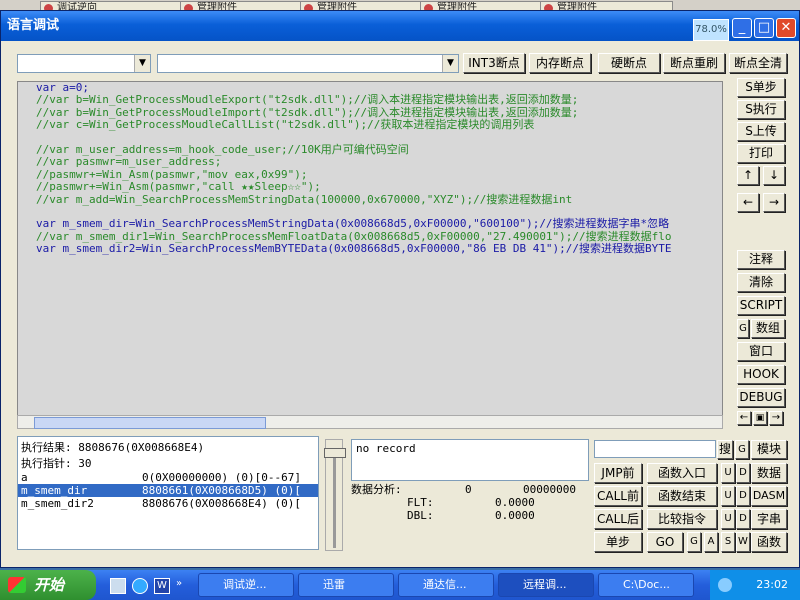  I want to click on module-button: 模块, so click(769, 449).